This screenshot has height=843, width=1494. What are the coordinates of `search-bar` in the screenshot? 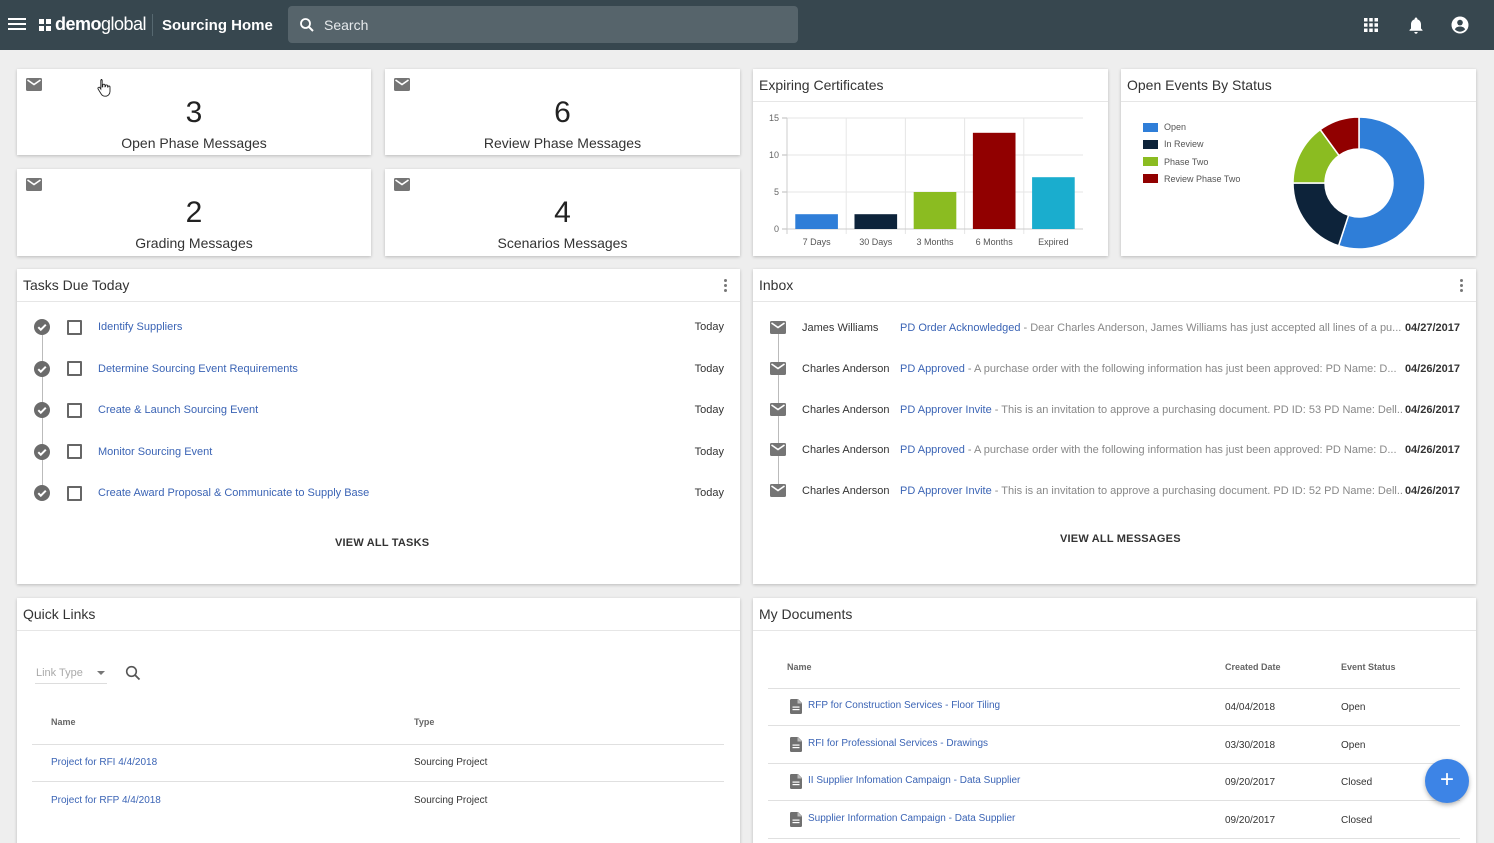 It's located at (543, 24).